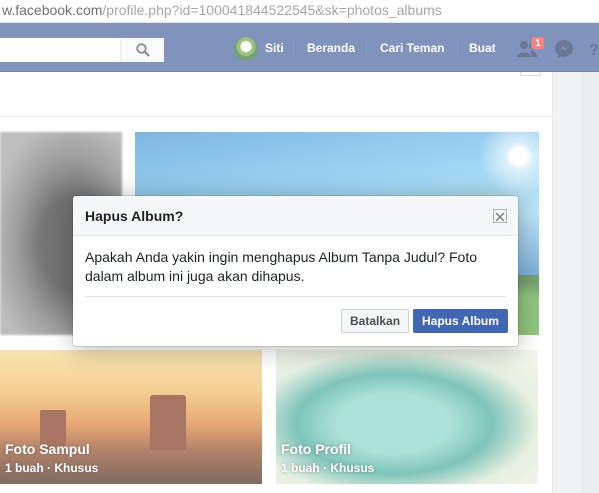 The width and height of the screenshot is (599, 493). I want to click on dialog-header: Hapus Album?, so click(295, 216).